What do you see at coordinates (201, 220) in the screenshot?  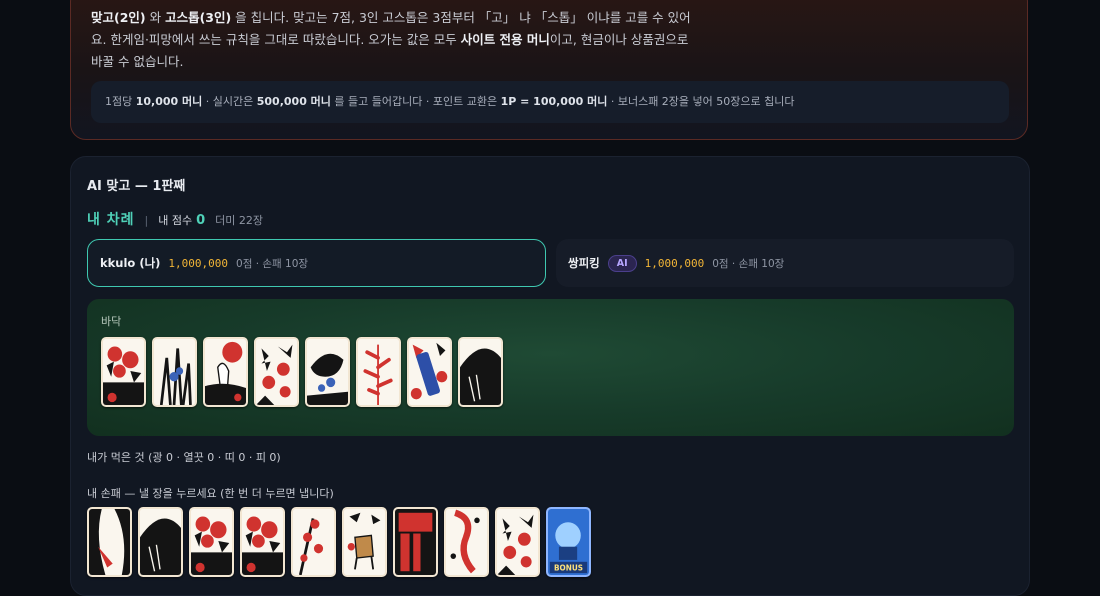 I see `score-value: 0` at bounding box center [201, 220].